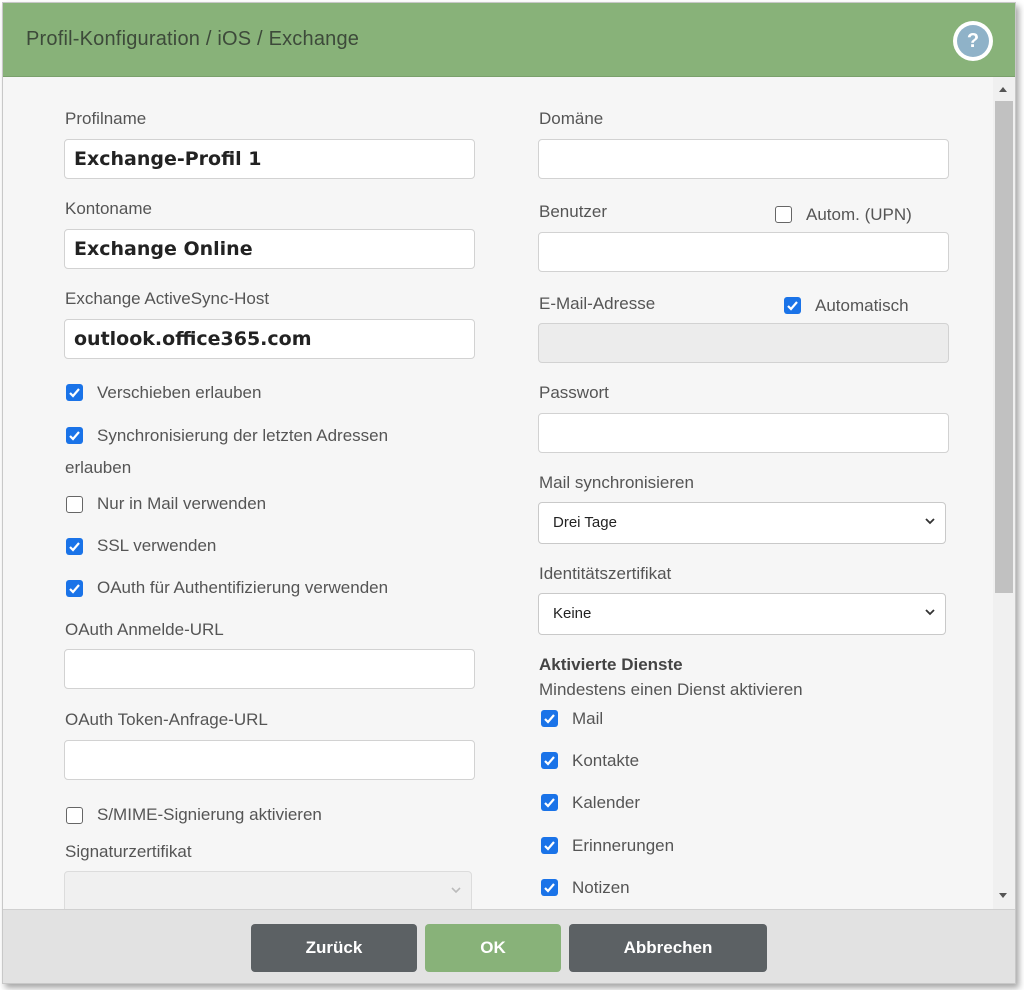 The width and height of the screenshot is (1024, 990). I want to click on sync-recent-label: Synchronisierung der letzten Adressen, so click(243, 435).